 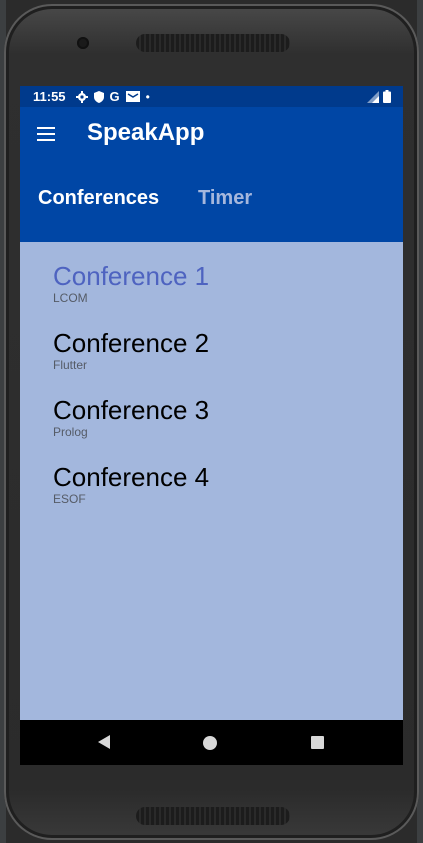 What do you see at coordinates (213, 43) in the screenshot?
I see `top-speaker-grille` at bounding box center [213, 43].